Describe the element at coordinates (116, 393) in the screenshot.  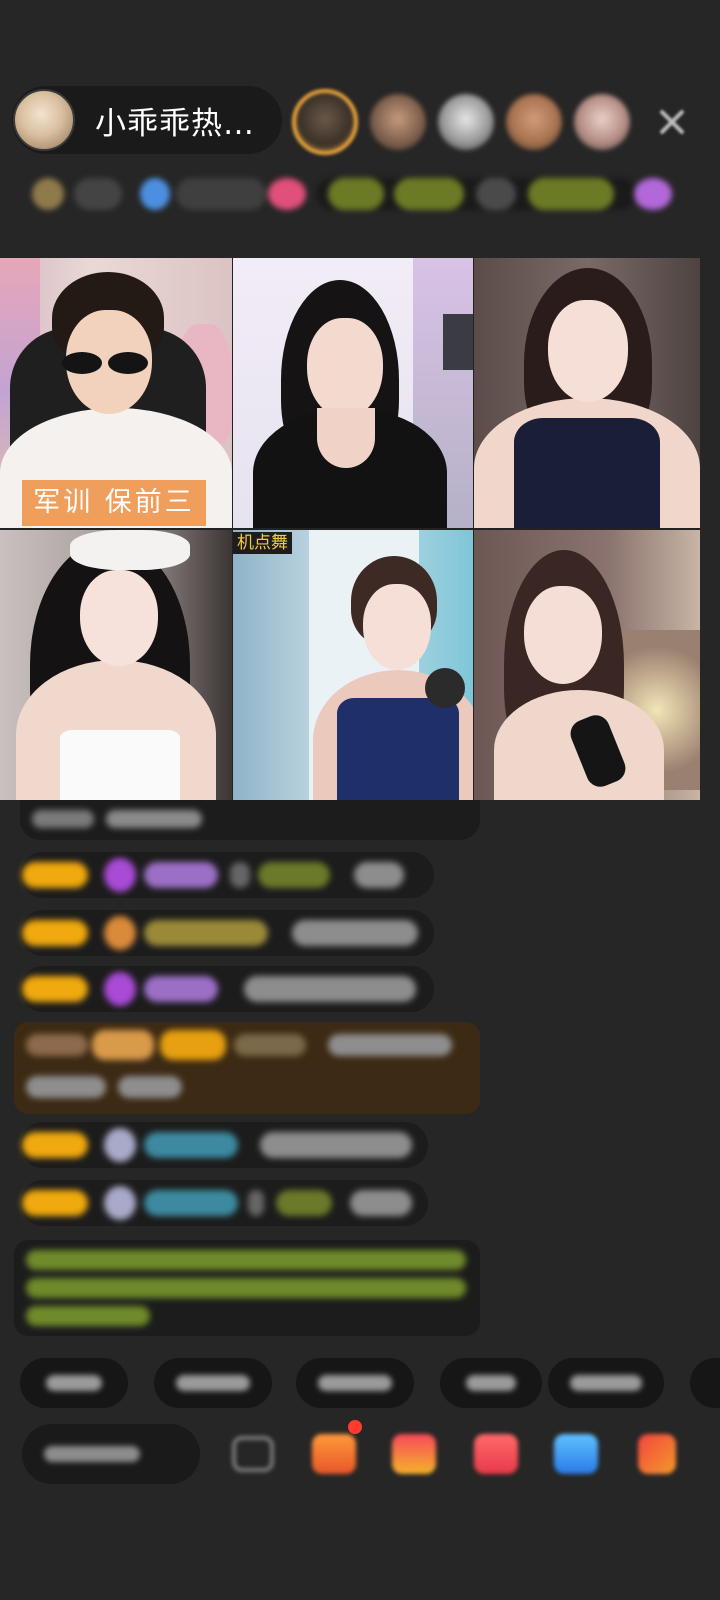
I see `video-tile: 军训 保前三` at that location.